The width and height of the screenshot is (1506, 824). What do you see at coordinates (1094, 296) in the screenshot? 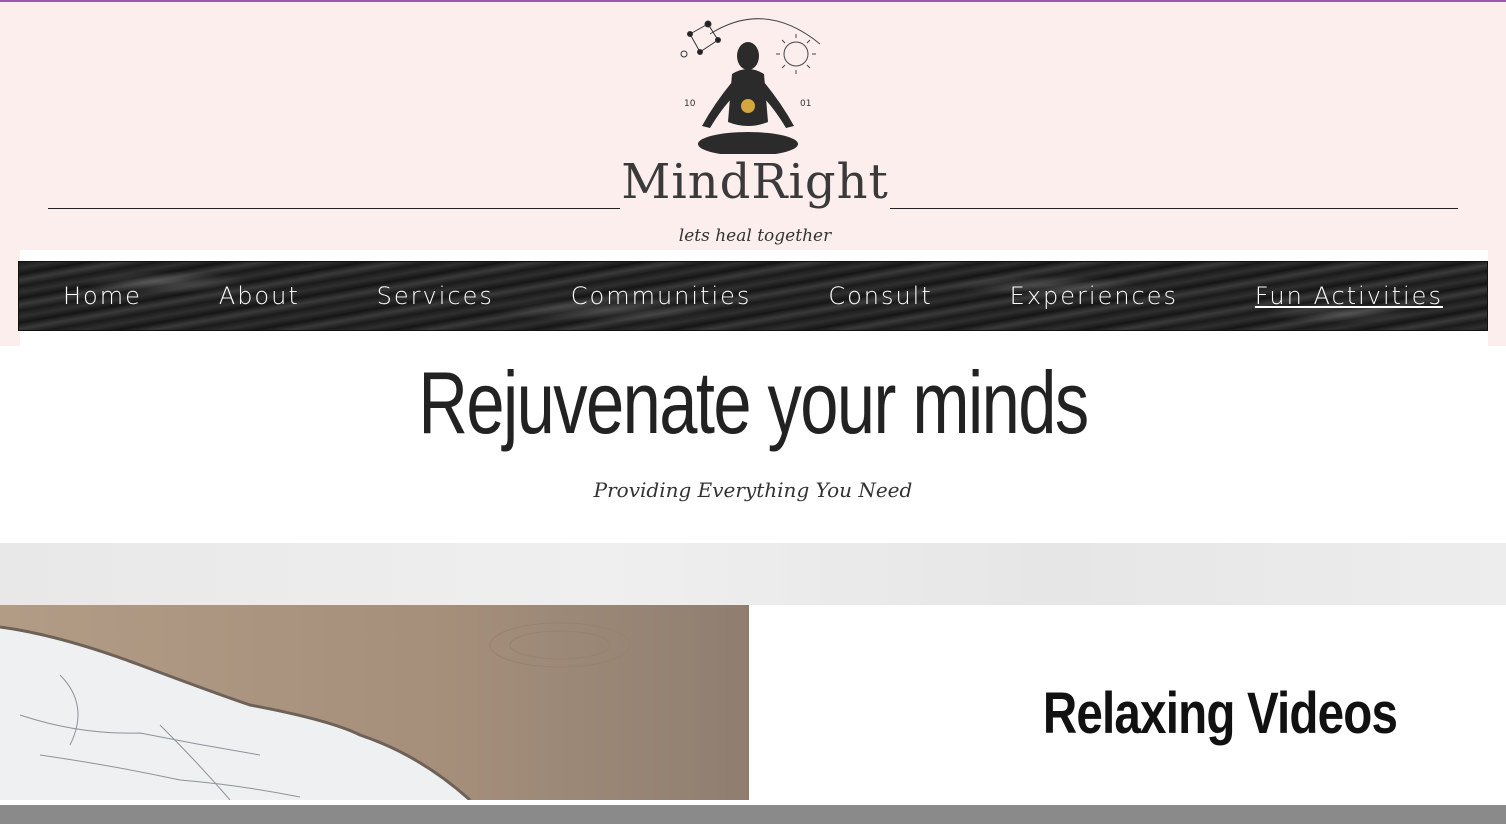
I see `nav-item-experiences: Experiences` at bounding box center [1094, 296].